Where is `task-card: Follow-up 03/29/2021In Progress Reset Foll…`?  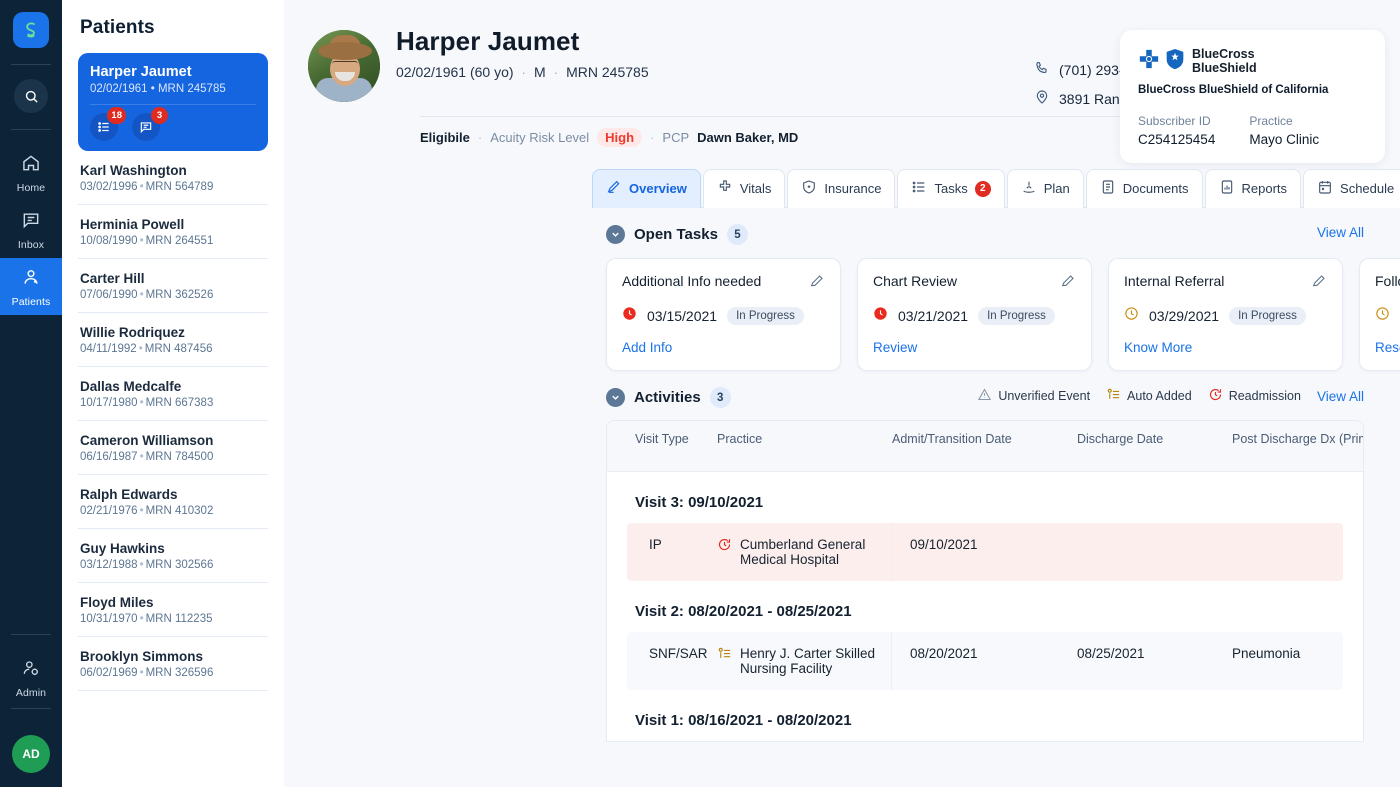 task-card: Follow-up 03/29/2021In Progress Reset Foll… is located at coordinates (1379, 314).